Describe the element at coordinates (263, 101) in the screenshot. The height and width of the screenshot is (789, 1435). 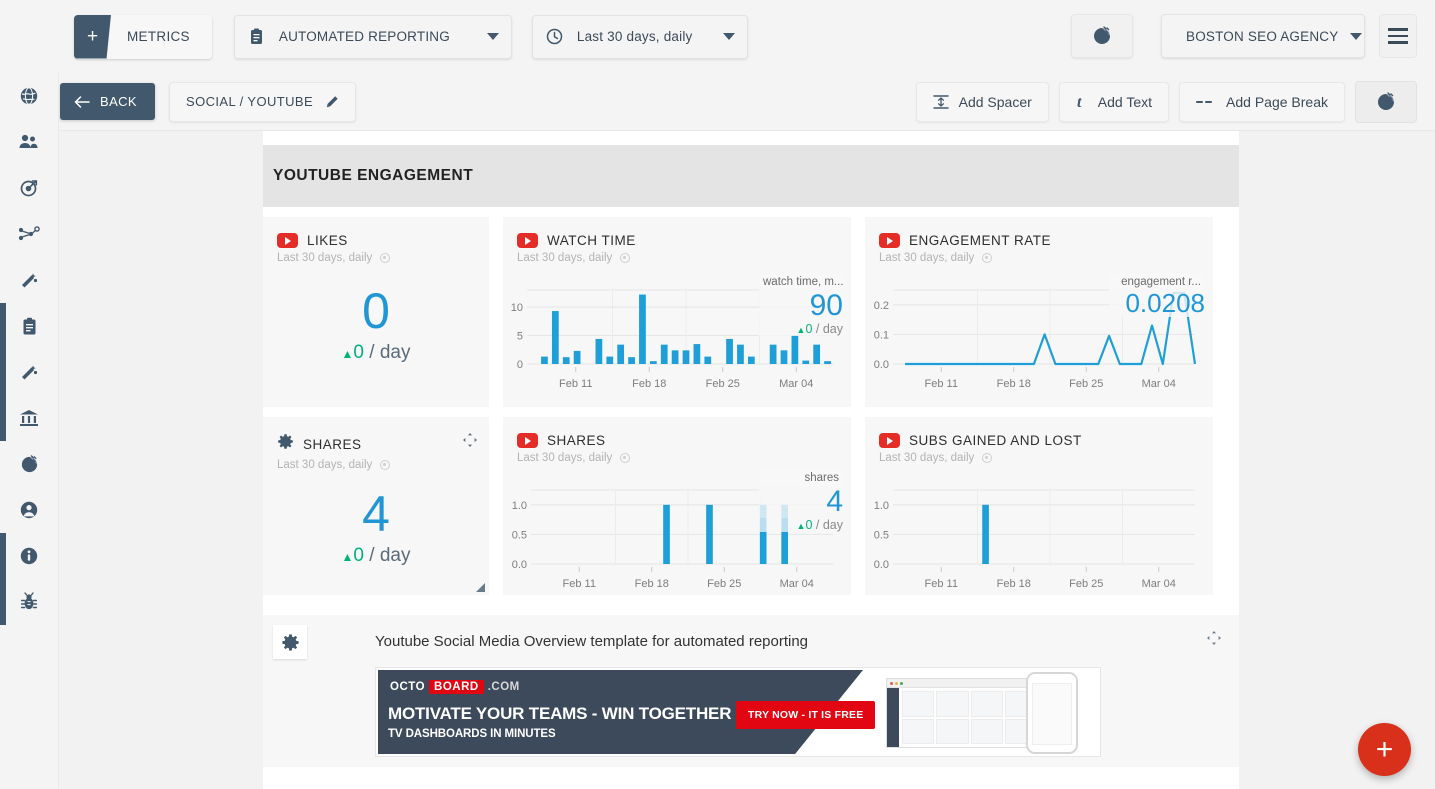
I see `page-name-chip: SOCIAL / YOUTUBE` at that location.